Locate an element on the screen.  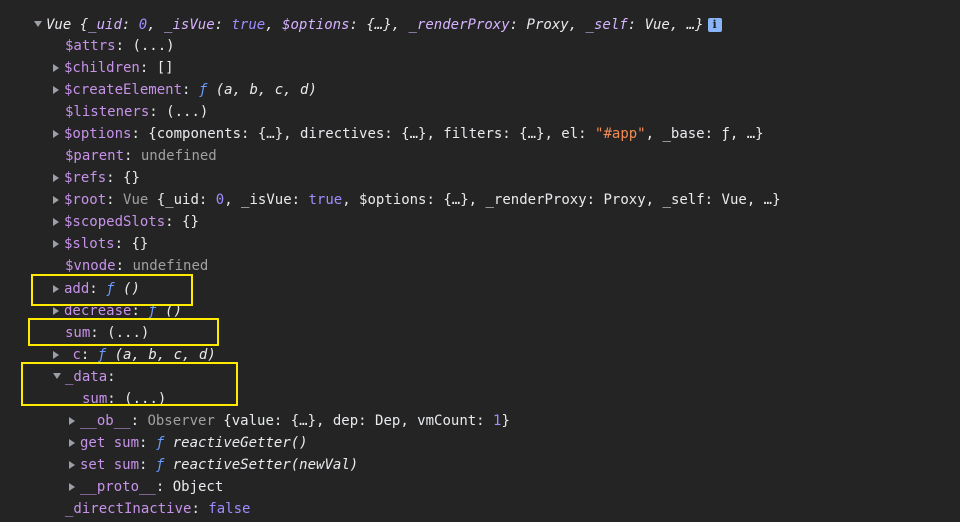
prop-value: Object is located at coordinates (198, 487).